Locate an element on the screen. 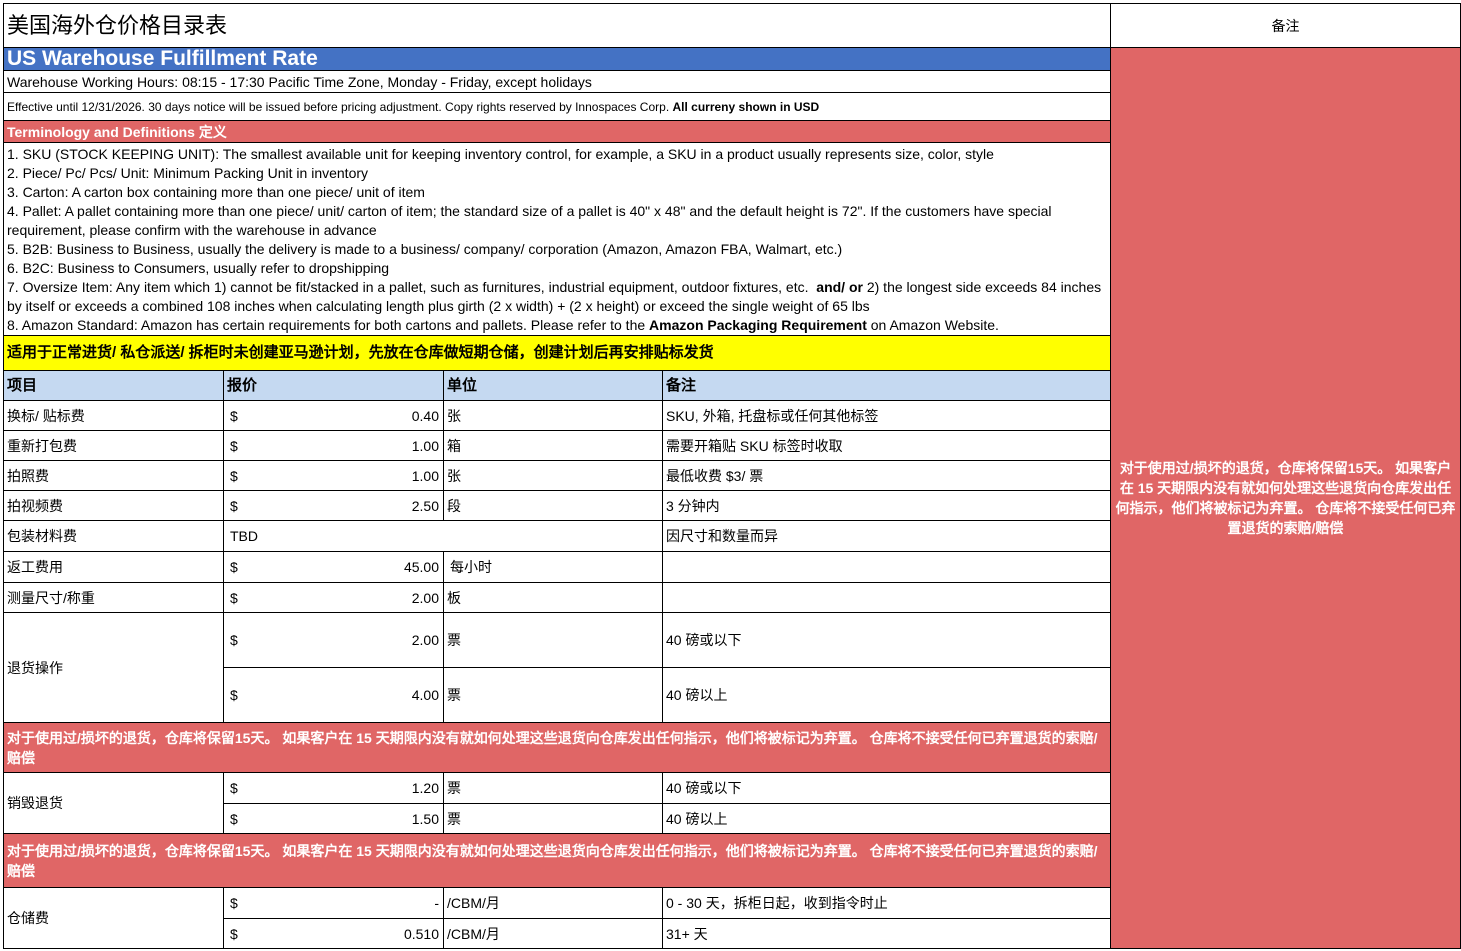  section-title: US Warehouse Fulfillment Rate is located at coordinates (556, 59).